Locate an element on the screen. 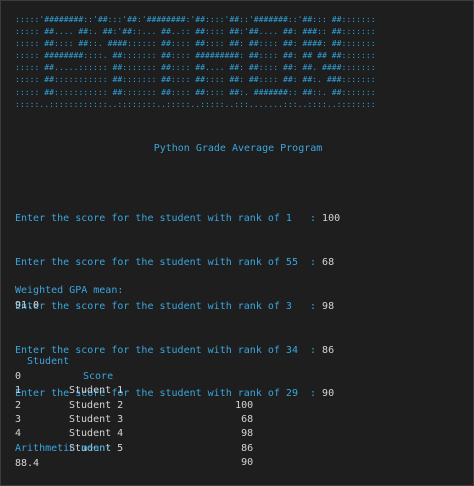 Image resolution: width=474 pixels, height=486 pixels. table-row: 0 Student 1 100 is located at coordinates (134, 383).